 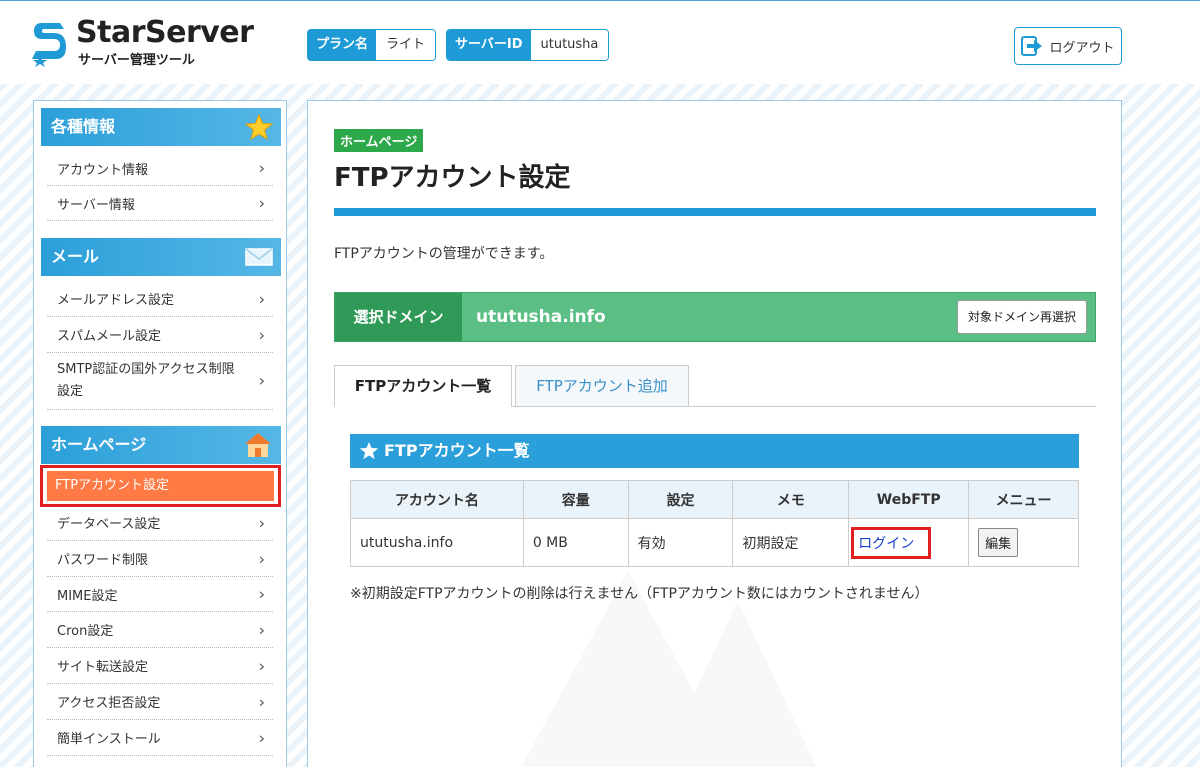 What do you see at coordinates (715, 386) in the screenshot?
I see `tab-bar: FTPアカウント一覧 FTPアカウント追加` at bounding box center [715, 386].